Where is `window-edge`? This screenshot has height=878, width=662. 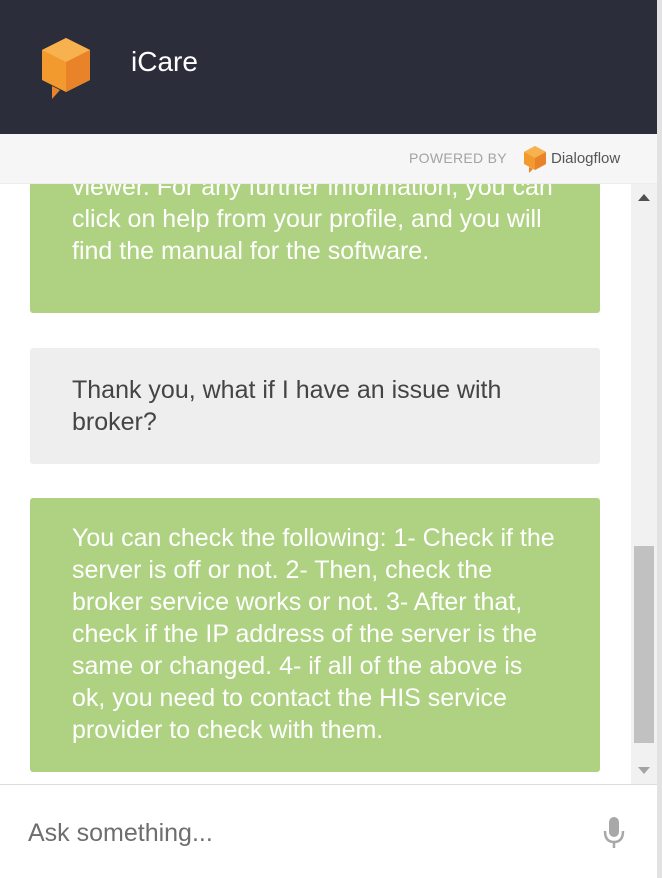
window-edge is located at coordinates (659, 439).